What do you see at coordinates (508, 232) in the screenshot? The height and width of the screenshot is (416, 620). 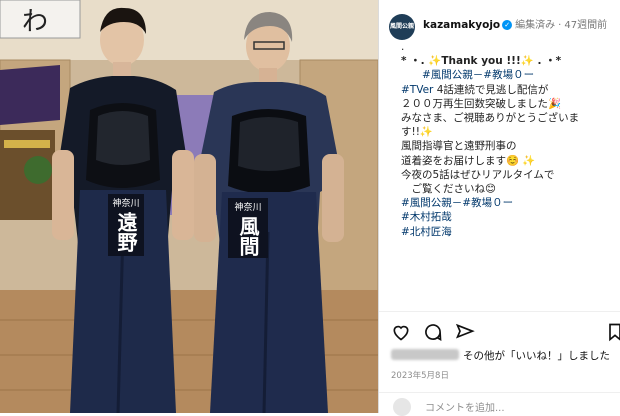 I see `caption-line: #北村匠海` at bounding box center [508, 232].